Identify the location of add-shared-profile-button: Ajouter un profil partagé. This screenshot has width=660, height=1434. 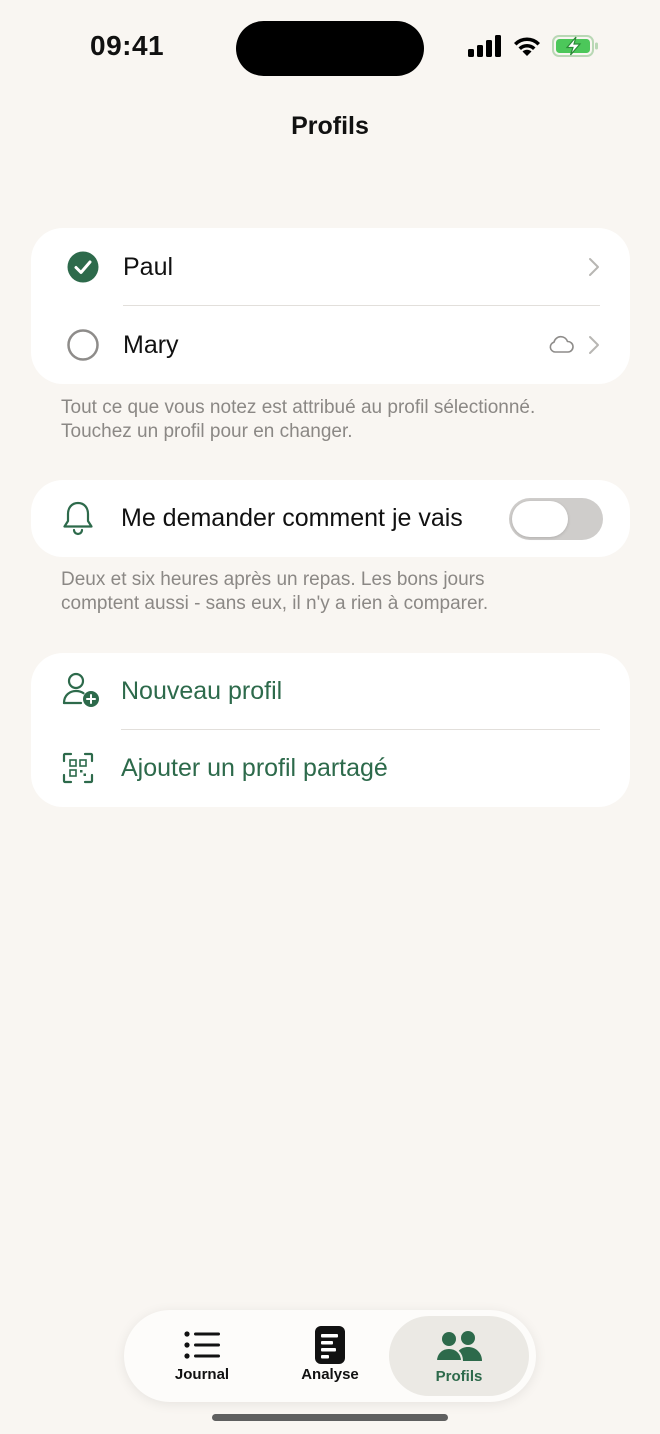
(330, 768).